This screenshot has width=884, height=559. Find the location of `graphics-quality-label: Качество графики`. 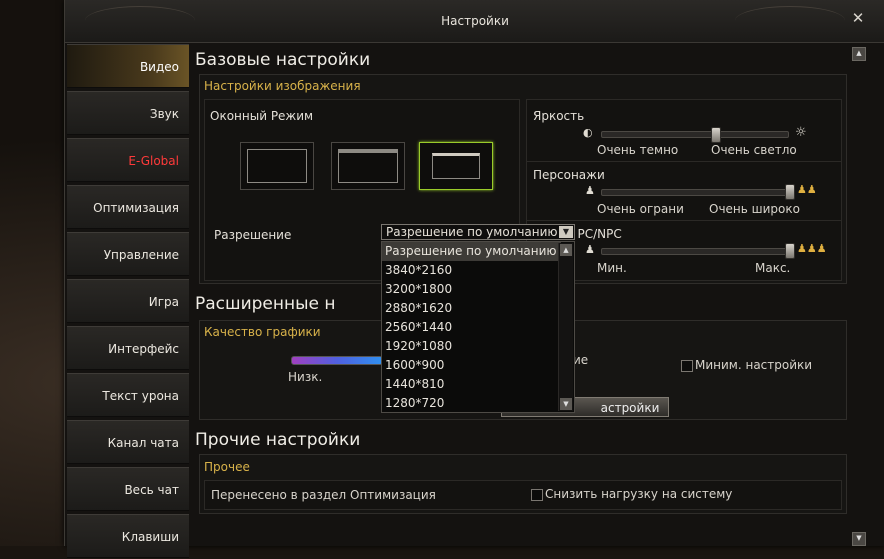

graphics-quality-label: Качество графики is located at coordinates (262, 332).